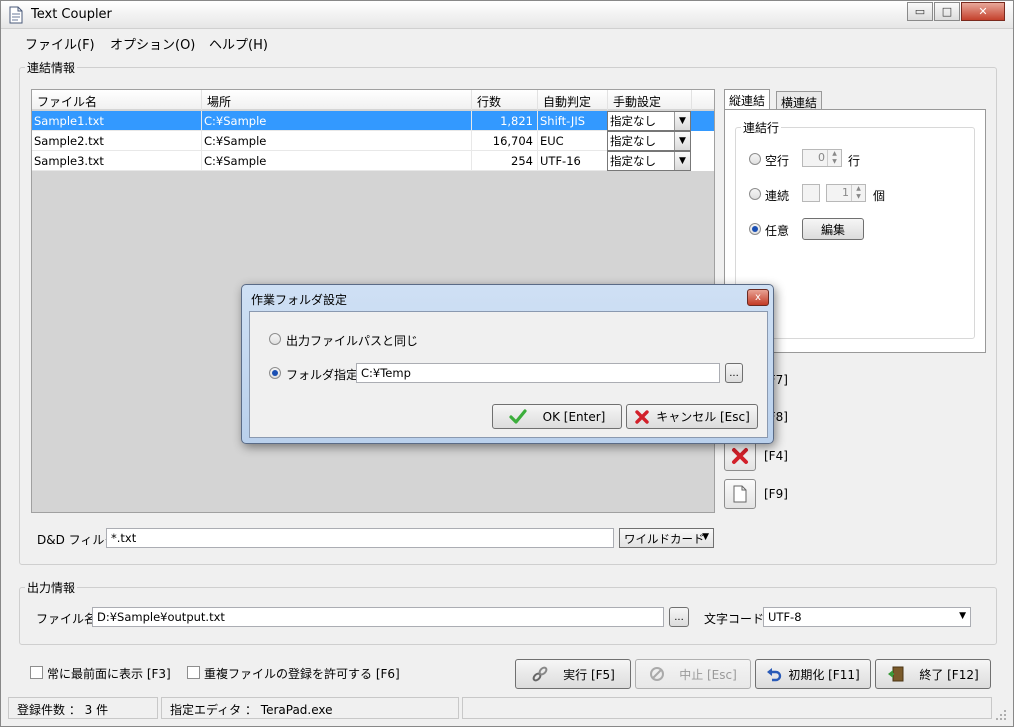  Describe the element at coordinates (879, 196) in the screenshot. I see `continuous-unit: 個` at that location.